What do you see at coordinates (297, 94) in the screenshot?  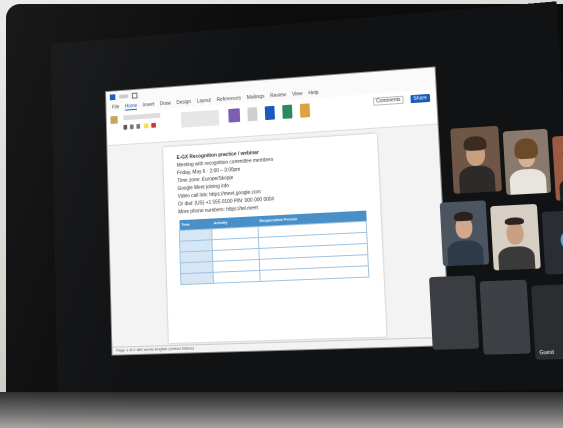 I see `tab-view: View` at bounding box center [297, 94].